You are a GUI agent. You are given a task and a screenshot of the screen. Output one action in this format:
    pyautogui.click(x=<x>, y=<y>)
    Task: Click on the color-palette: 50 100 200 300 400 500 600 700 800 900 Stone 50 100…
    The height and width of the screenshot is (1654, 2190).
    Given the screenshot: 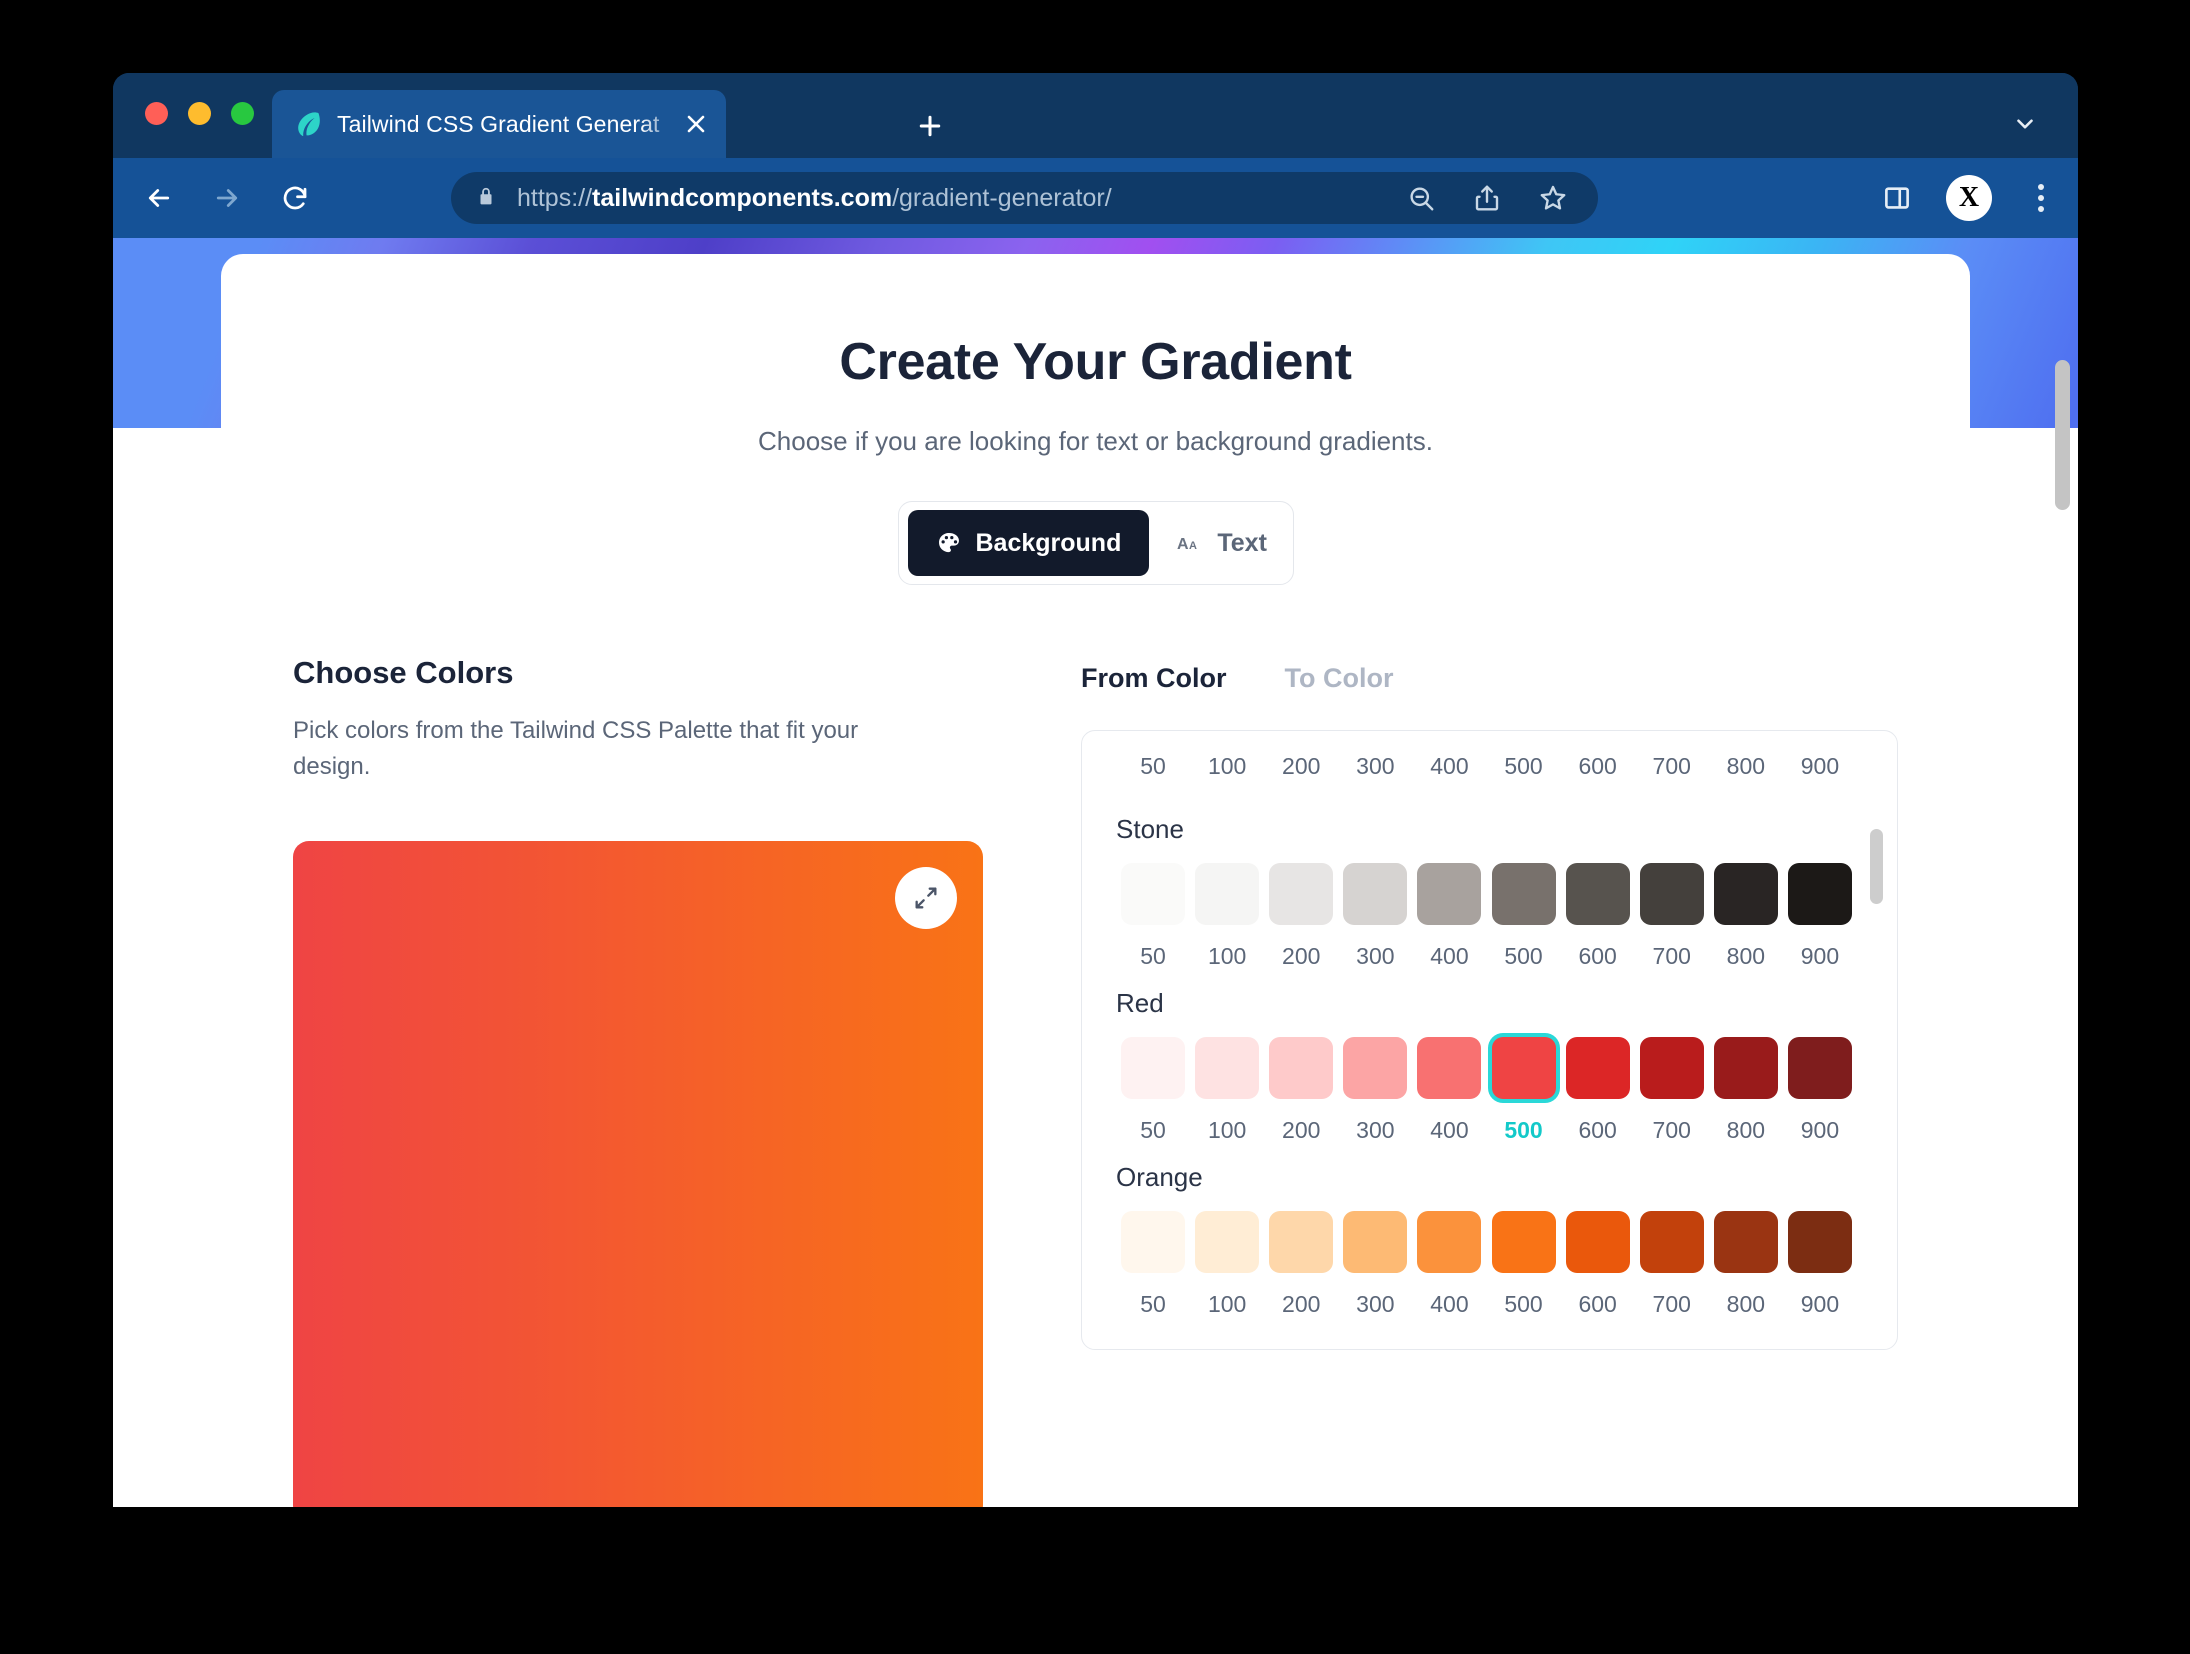 What is the action you would take?
    pyautogui.click(x=1489, y=1040)
    